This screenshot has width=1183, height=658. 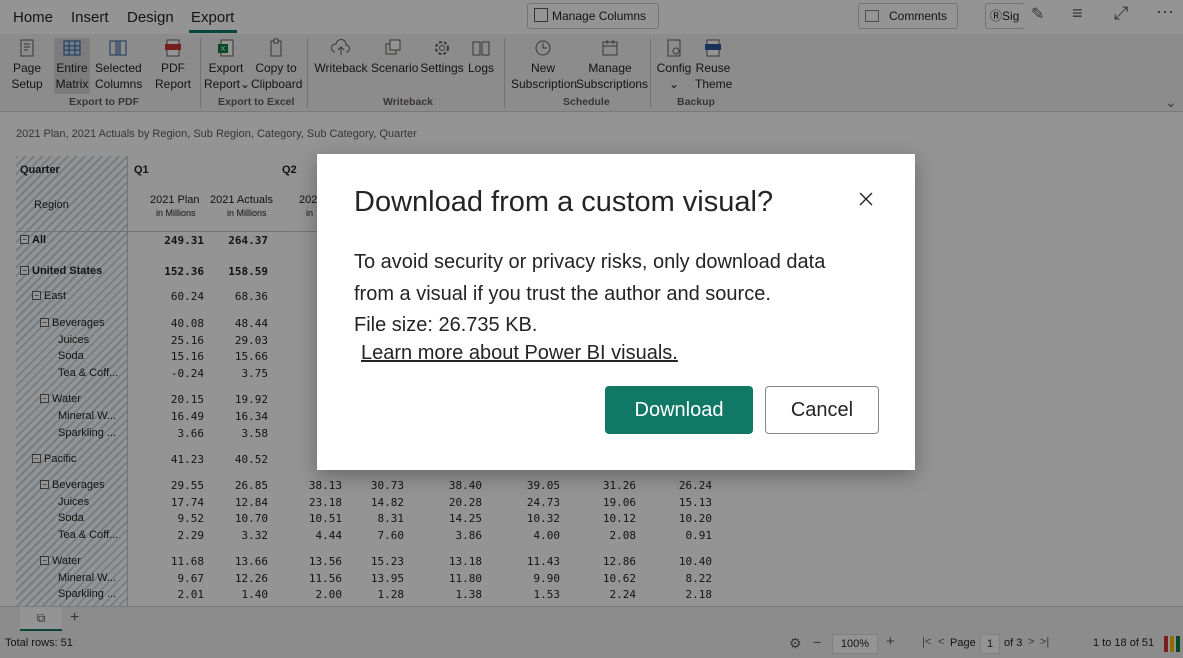 What do you see at coordinates (866, 199) in the screenshot?
I see `close-icon` at bounding box center [866, 199].